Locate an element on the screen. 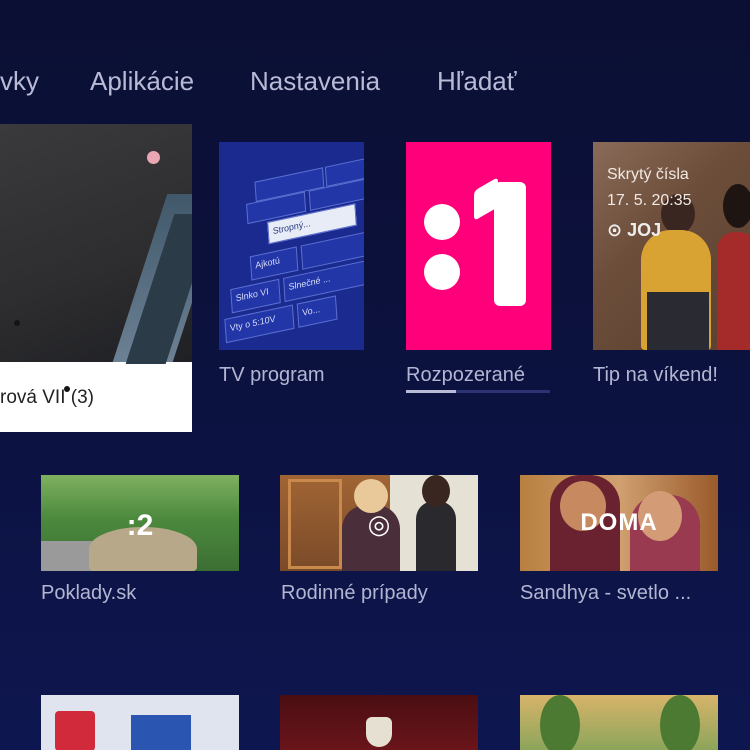 This screenshot has height=750, width=750. focused-program-title: rová VII (3) is located at coordinates (47, 397).